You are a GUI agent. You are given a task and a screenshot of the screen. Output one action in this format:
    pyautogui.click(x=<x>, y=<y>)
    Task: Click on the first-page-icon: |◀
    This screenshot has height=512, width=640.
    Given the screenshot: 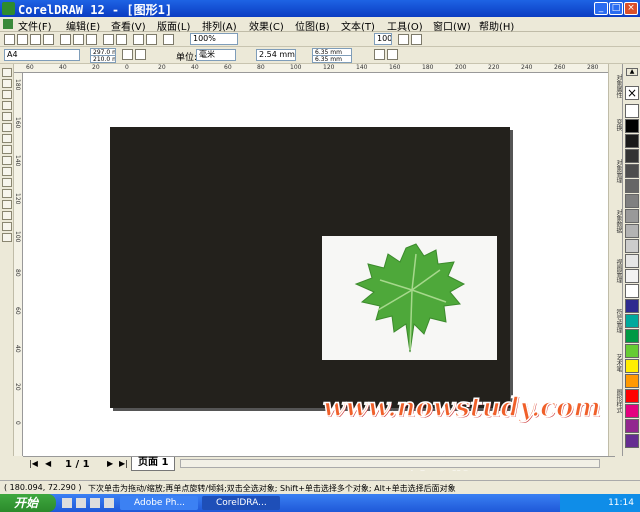 What is the action you would take?
    pyautogui.click(x=33, y=463)
    